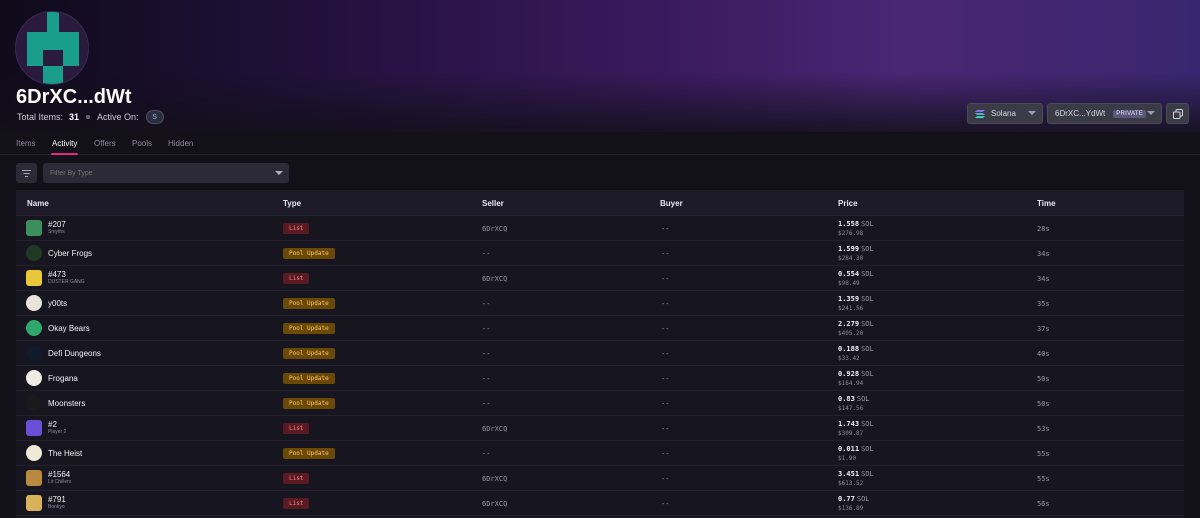  What do you see at coordinates (849, 274) in the screenshot?
I see `price-value: 0.554` at bounding box center [849, 274].